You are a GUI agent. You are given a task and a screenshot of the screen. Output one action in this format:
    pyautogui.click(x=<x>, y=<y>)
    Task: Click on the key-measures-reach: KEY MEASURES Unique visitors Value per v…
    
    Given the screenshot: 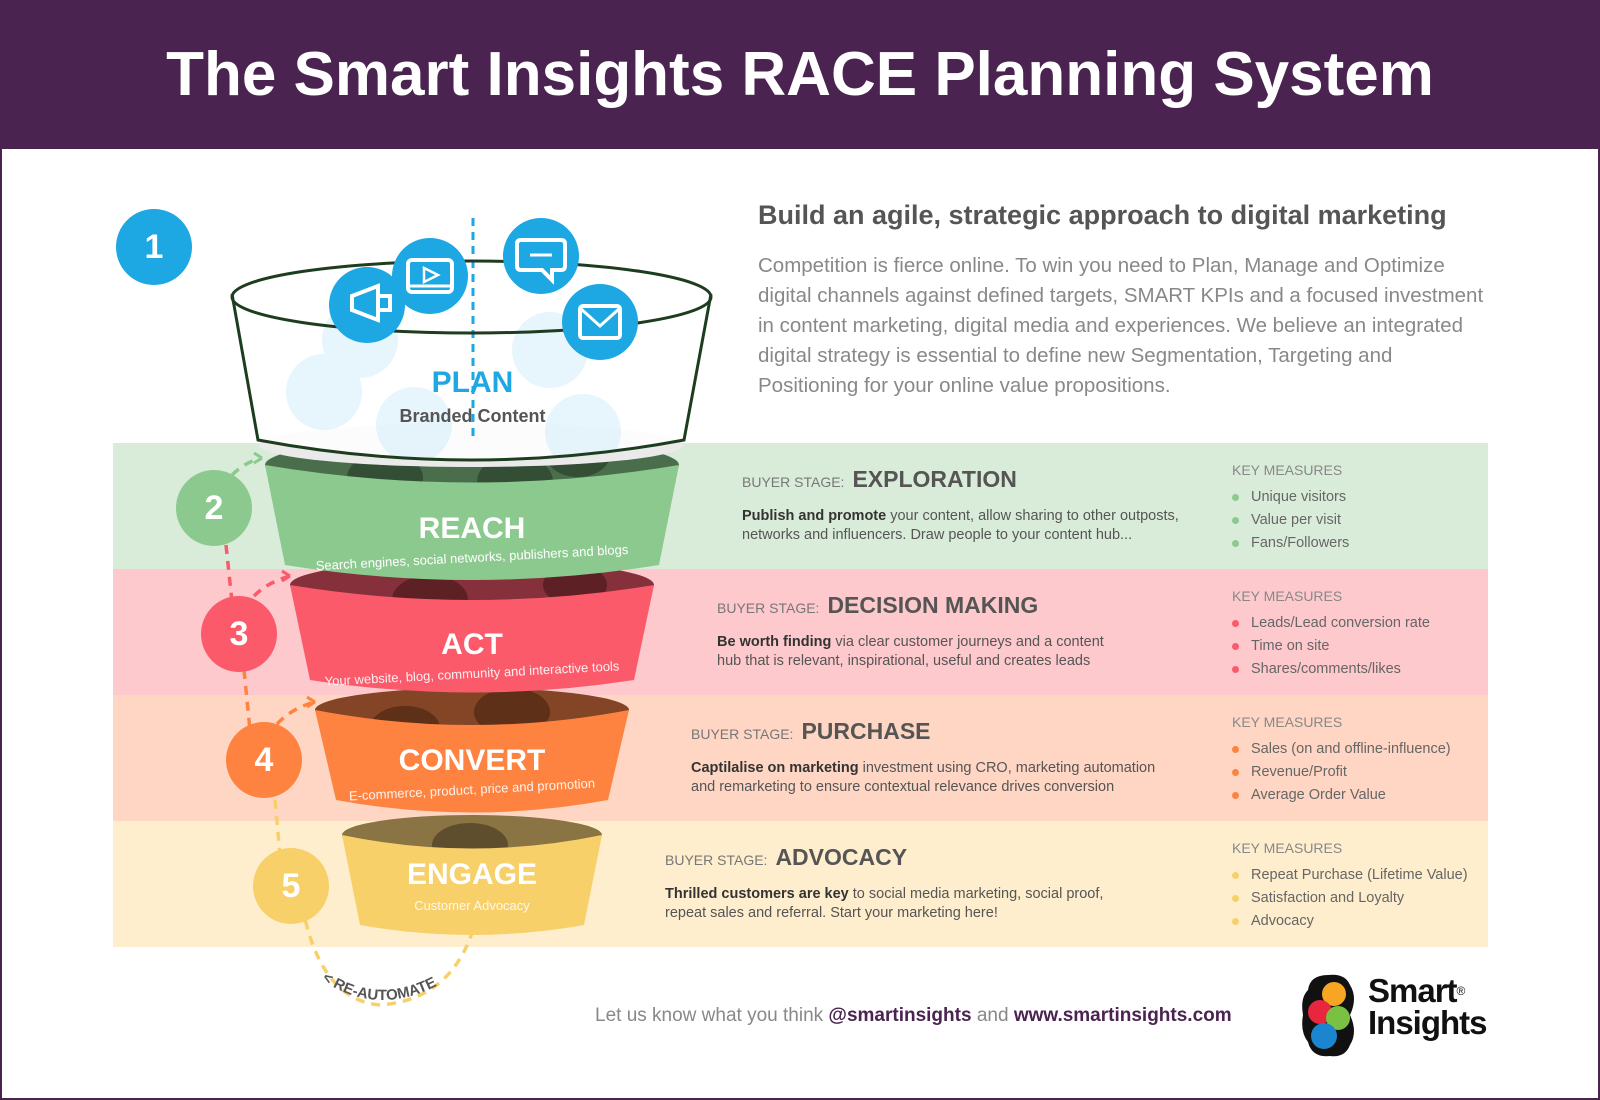 What is the action you would take?
    pyautogui.click(x=1290, y=508)
    